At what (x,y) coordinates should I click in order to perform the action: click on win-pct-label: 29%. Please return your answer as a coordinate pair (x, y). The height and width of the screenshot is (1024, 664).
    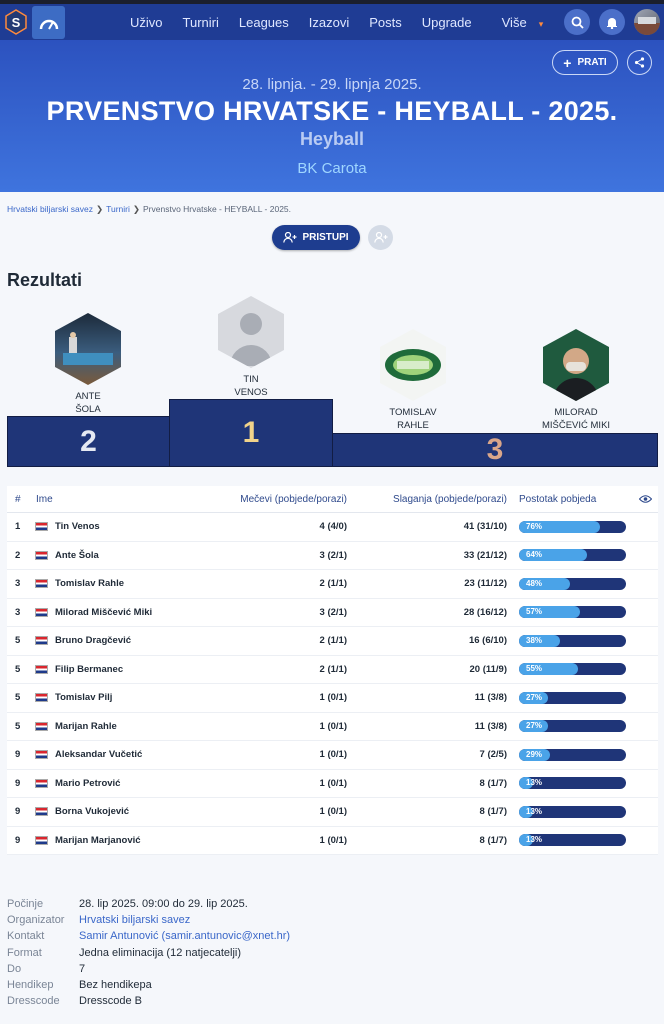
    Looking at the image, I should click on (534, 754).